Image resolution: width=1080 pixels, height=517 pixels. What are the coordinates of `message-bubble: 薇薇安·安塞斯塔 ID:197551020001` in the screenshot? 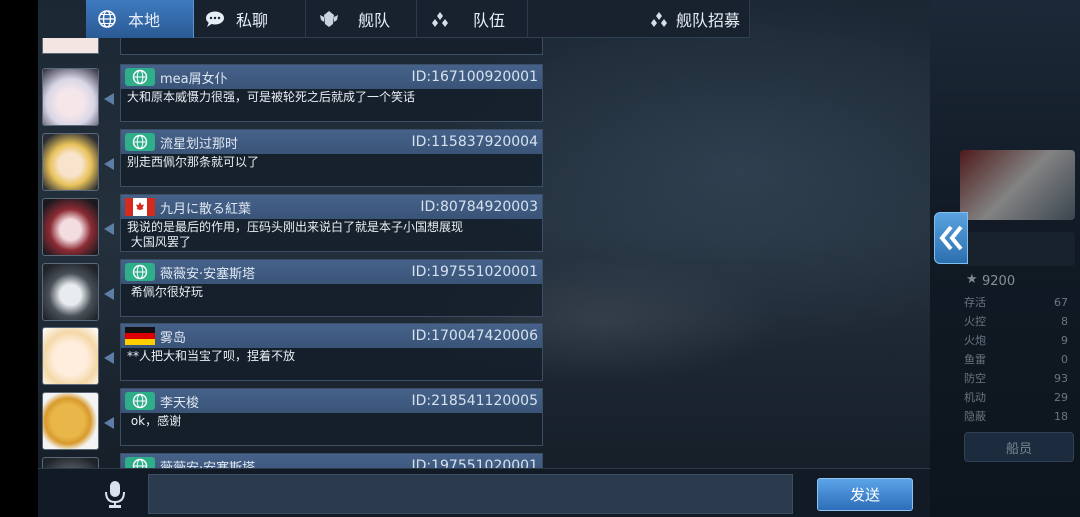 It's located at (331, 460).